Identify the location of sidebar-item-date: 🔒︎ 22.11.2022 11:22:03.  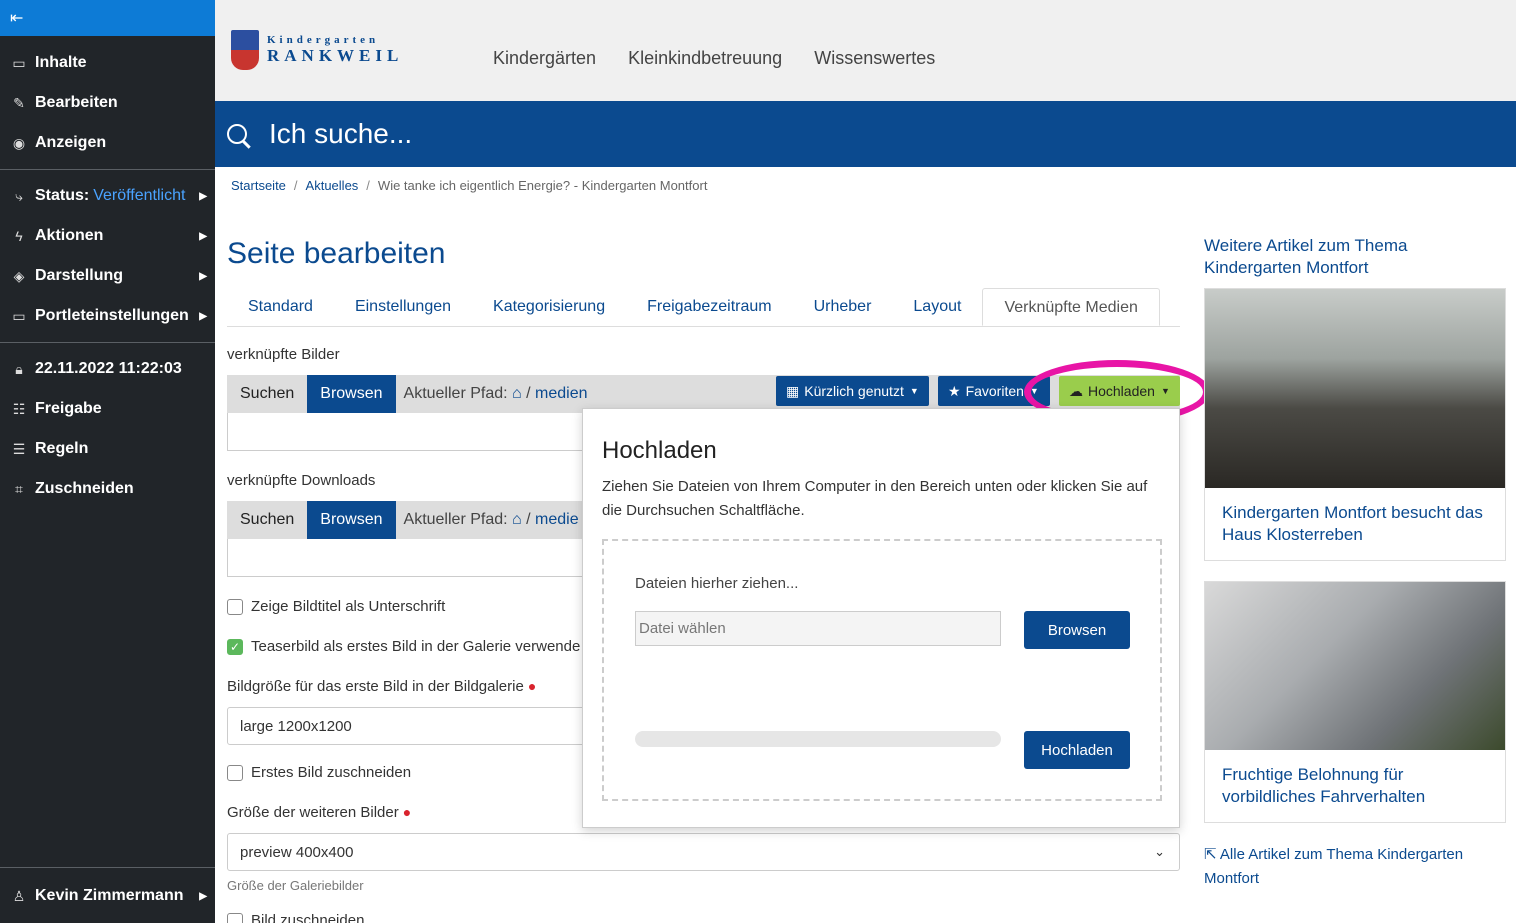
(107, 369).